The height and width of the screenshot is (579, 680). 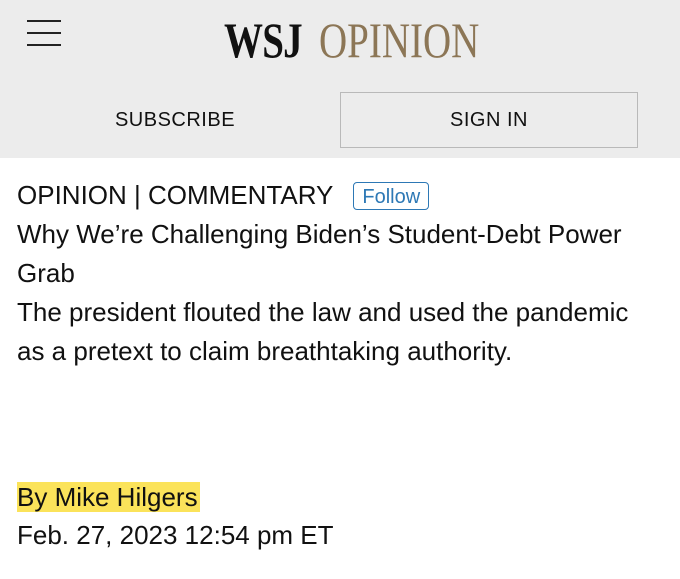 I want to click on subscribe-button: SUBSCRIBE, so click(x=175, y=120).